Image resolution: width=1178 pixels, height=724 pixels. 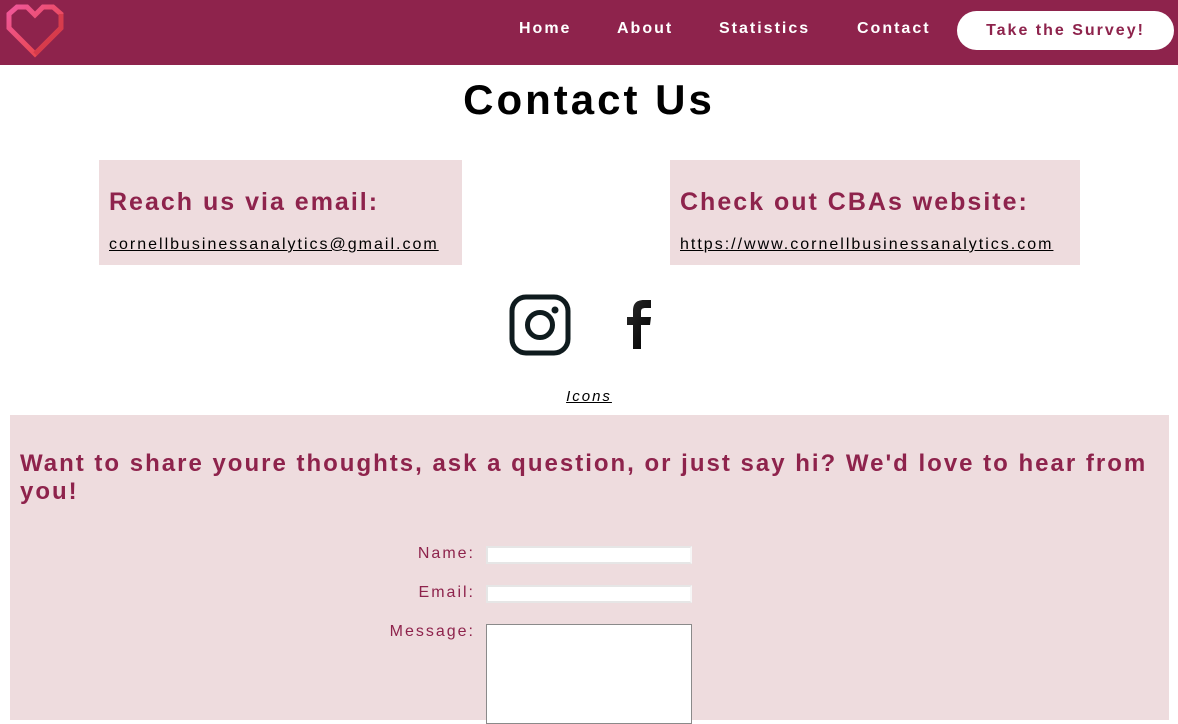 What do you see at coordinates (645, 29) in the screenshot?
I see `nav-link-about: About` at bounding box center [645, 29].